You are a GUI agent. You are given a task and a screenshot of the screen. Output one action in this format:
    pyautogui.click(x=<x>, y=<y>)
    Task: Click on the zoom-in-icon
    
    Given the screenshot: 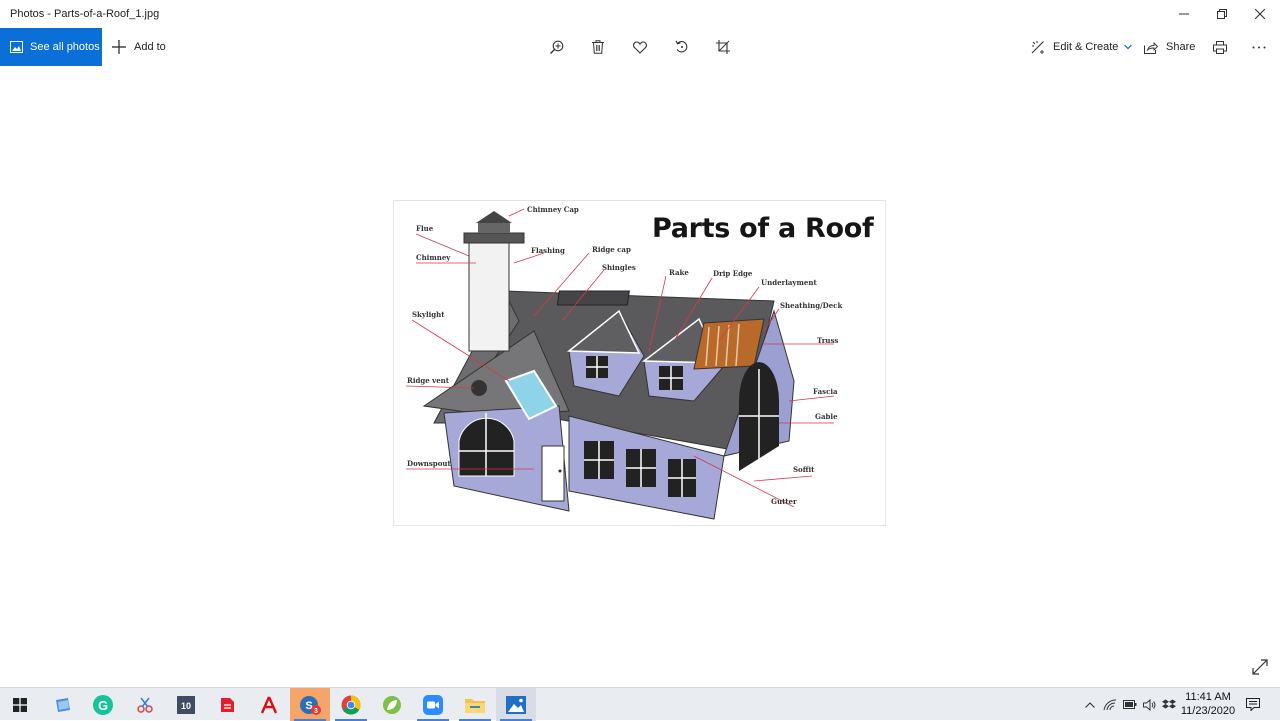 What is the action you would take?
    pyautogui.click(x=557, y=47)
    